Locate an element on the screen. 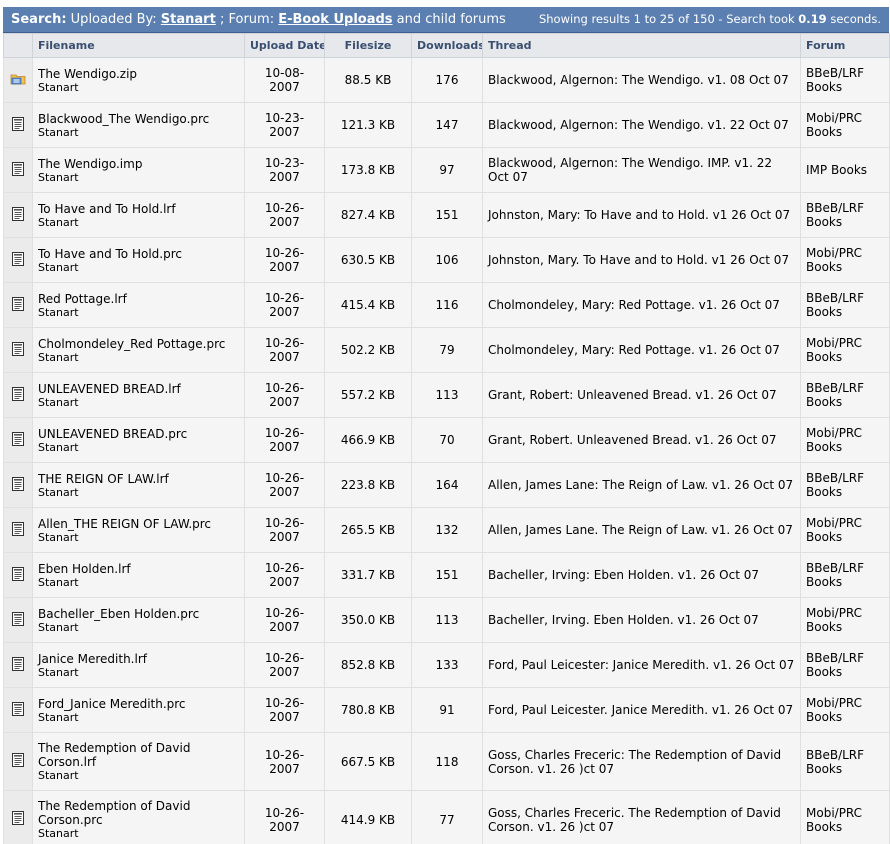 This screenshot has height=844, width=890. filename-link: Ford_Janice Meredith.prc is located at coordinates (138, 704).